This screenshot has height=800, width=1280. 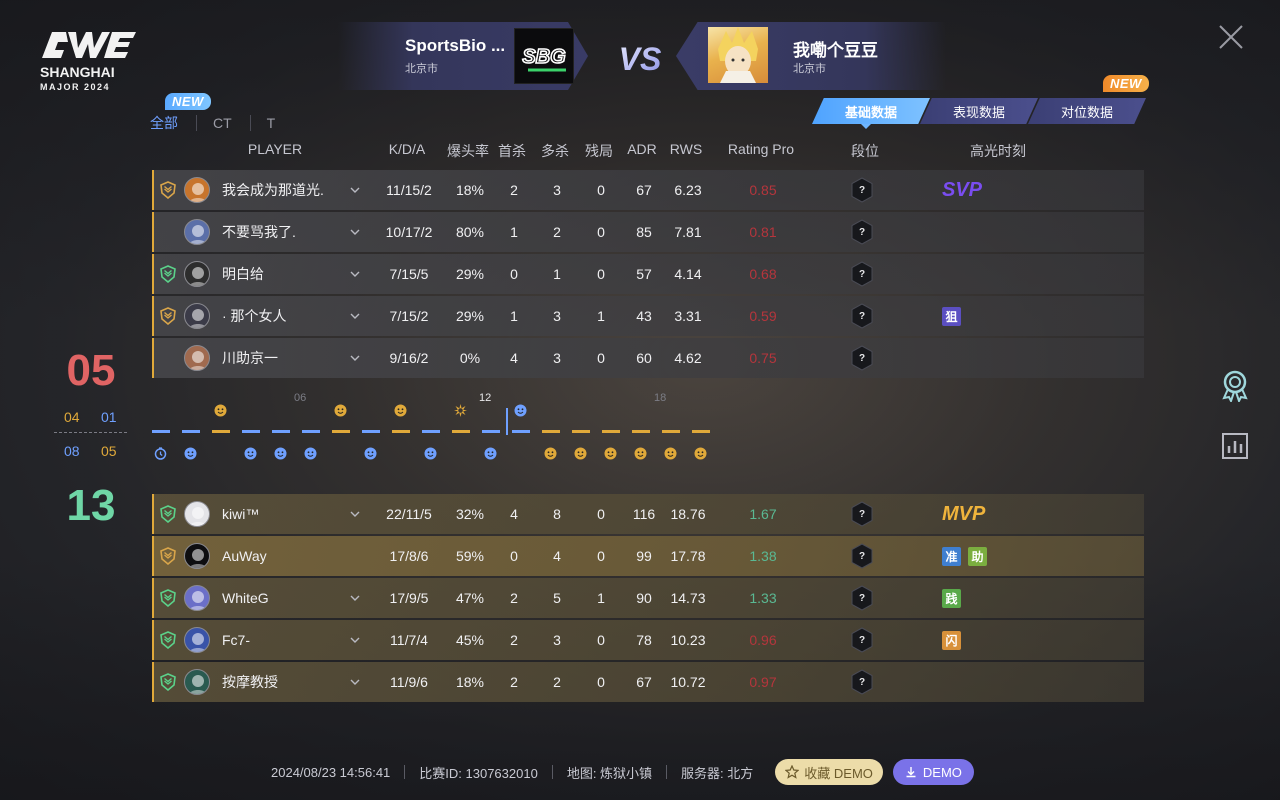 I want to click on tab-performance: 表现数据, so click(x=979, y=111).